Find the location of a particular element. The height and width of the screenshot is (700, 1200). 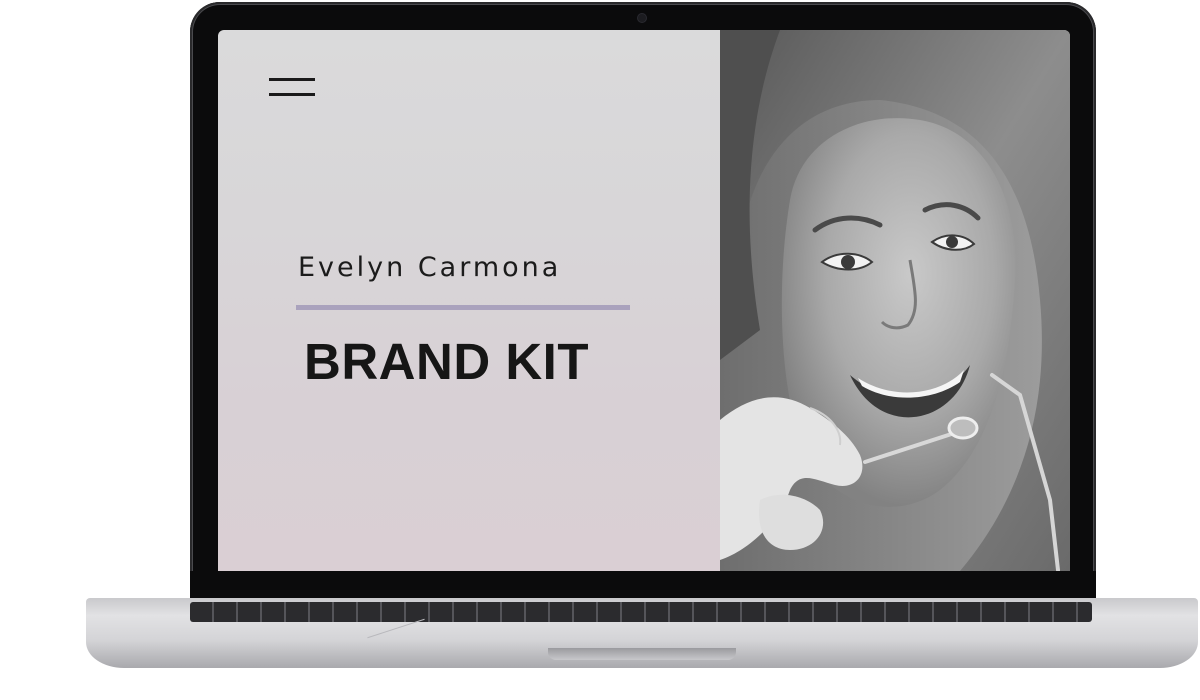

hamburger-menu-icon is located at coordinates (292, 89).